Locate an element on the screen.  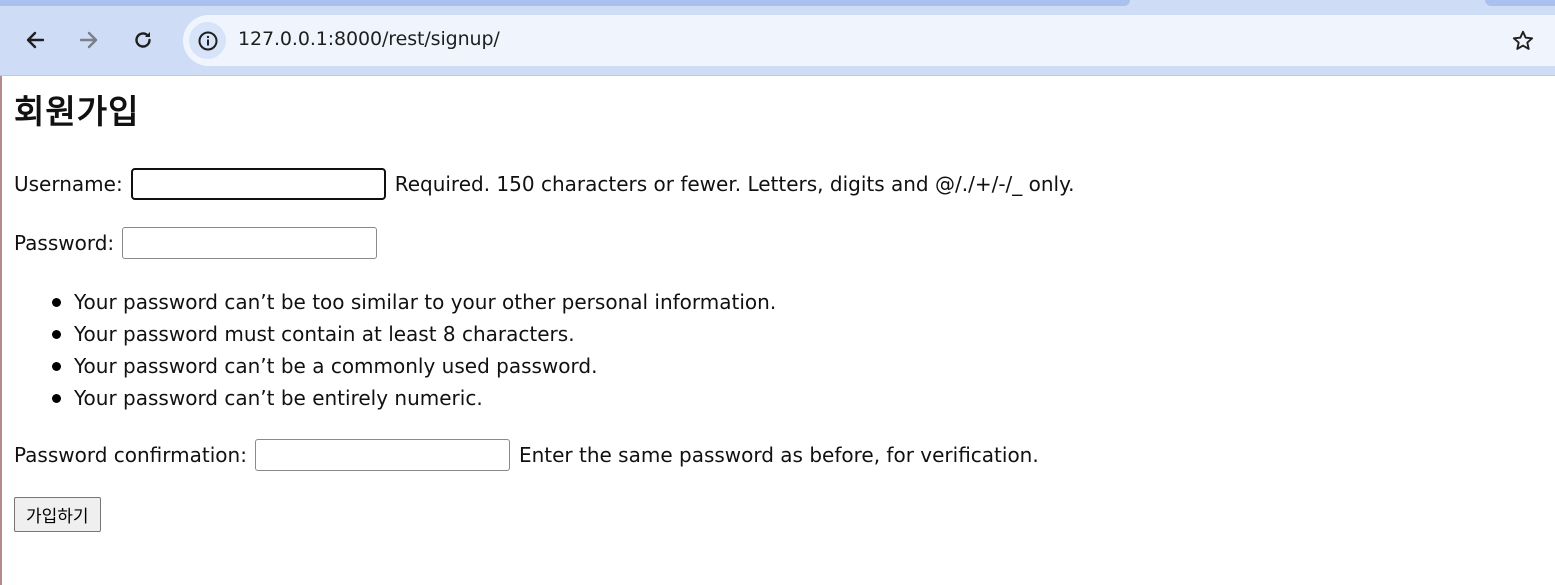
page-title: 회원가입 is located at coordinates (77, 111).